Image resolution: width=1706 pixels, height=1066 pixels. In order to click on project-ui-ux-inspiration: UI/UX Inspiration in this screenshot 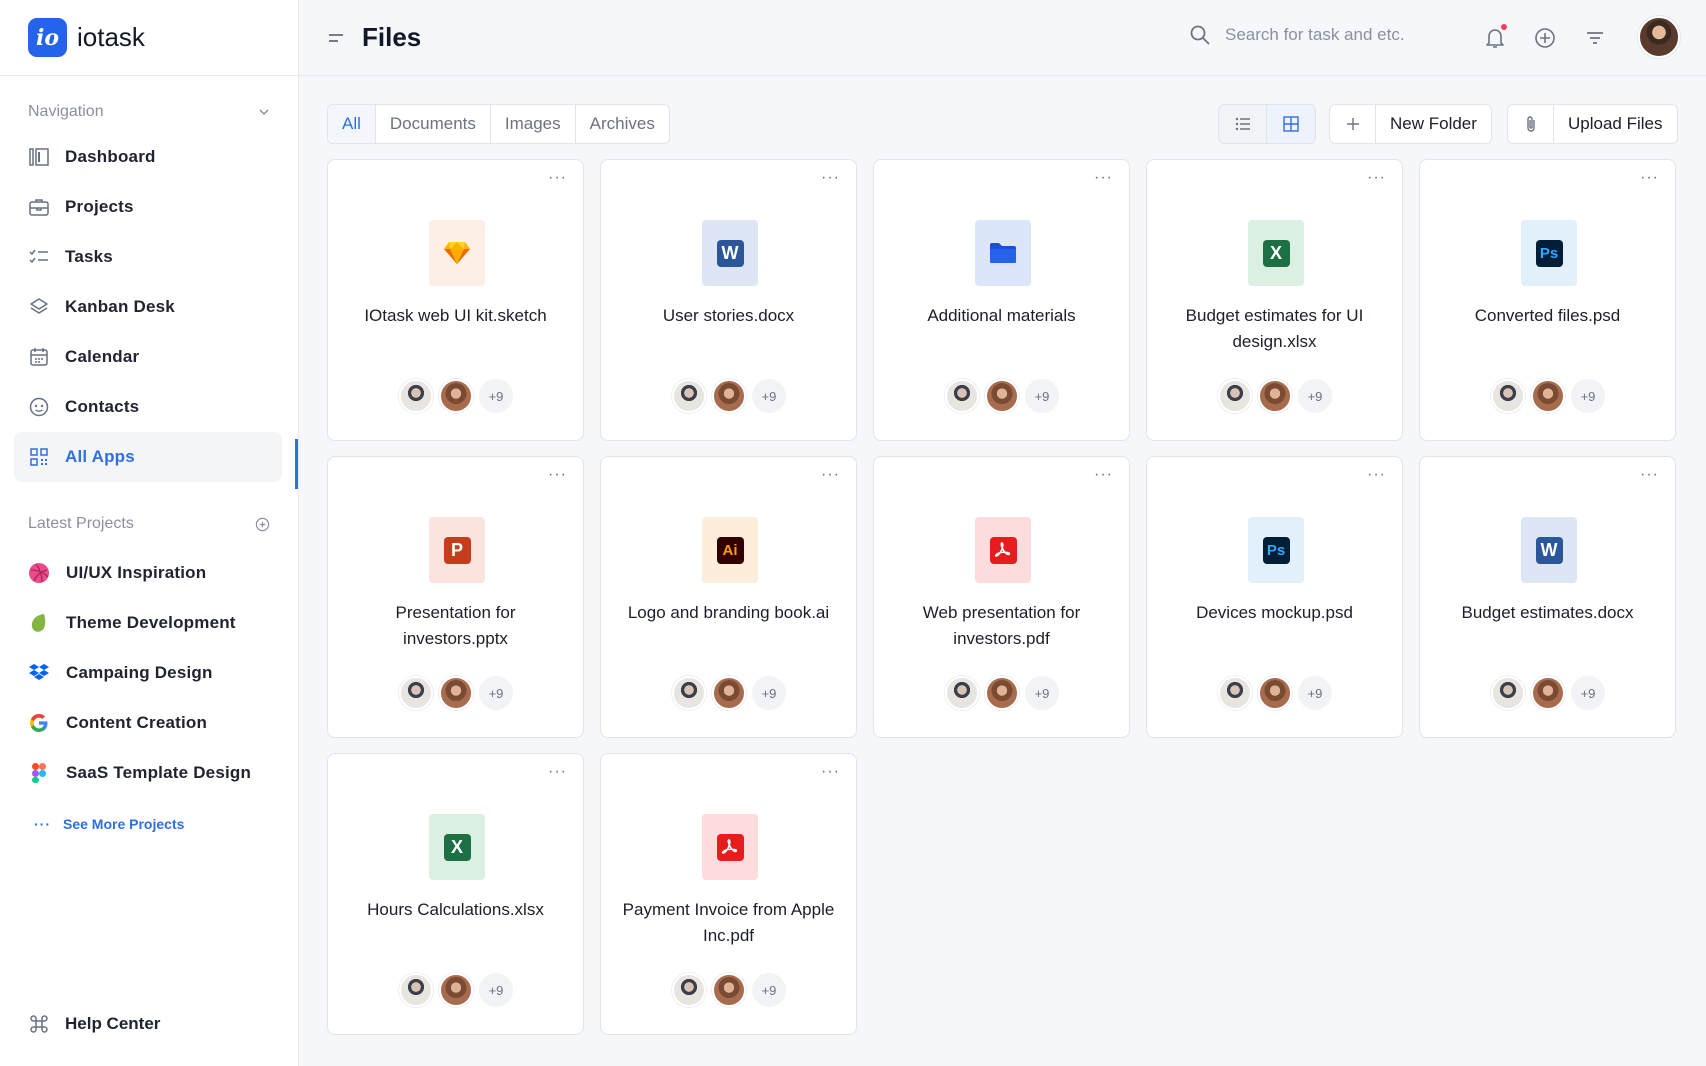, I will do `click(149, 573)`.